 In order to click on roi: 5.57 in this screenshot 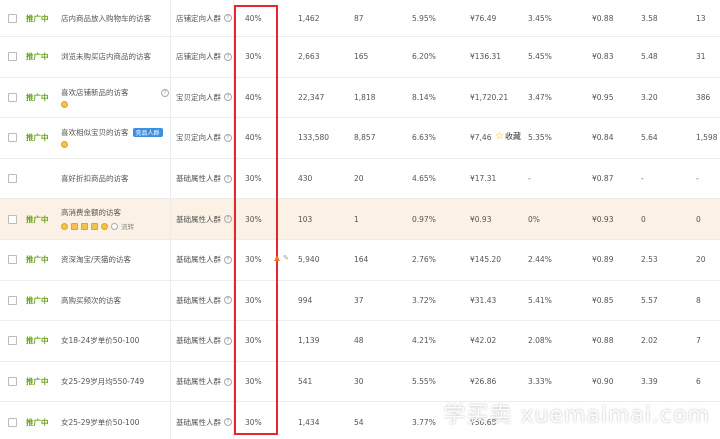, I will do `click(649, 300)`.